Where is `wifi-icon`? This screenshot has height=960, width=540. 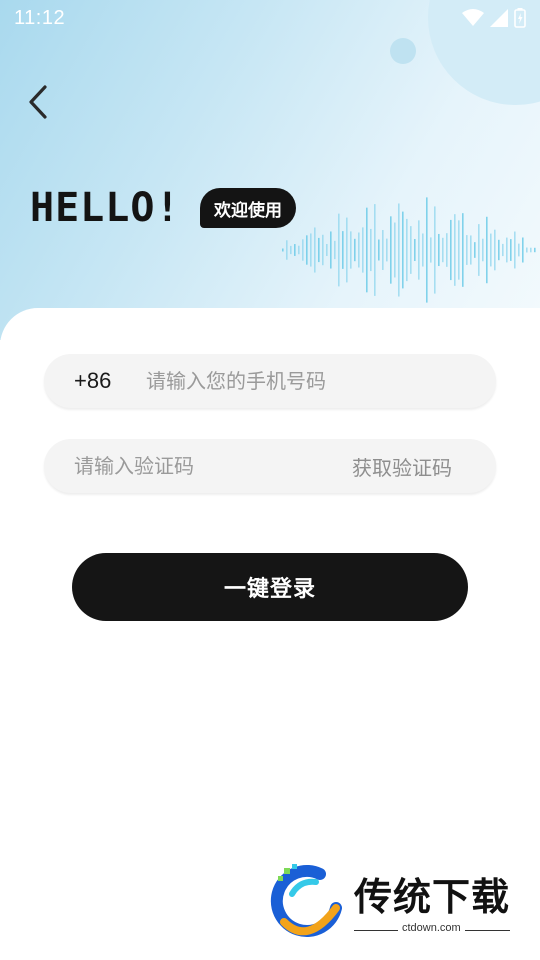 wifi-icon is located at coordinates (473, 17).